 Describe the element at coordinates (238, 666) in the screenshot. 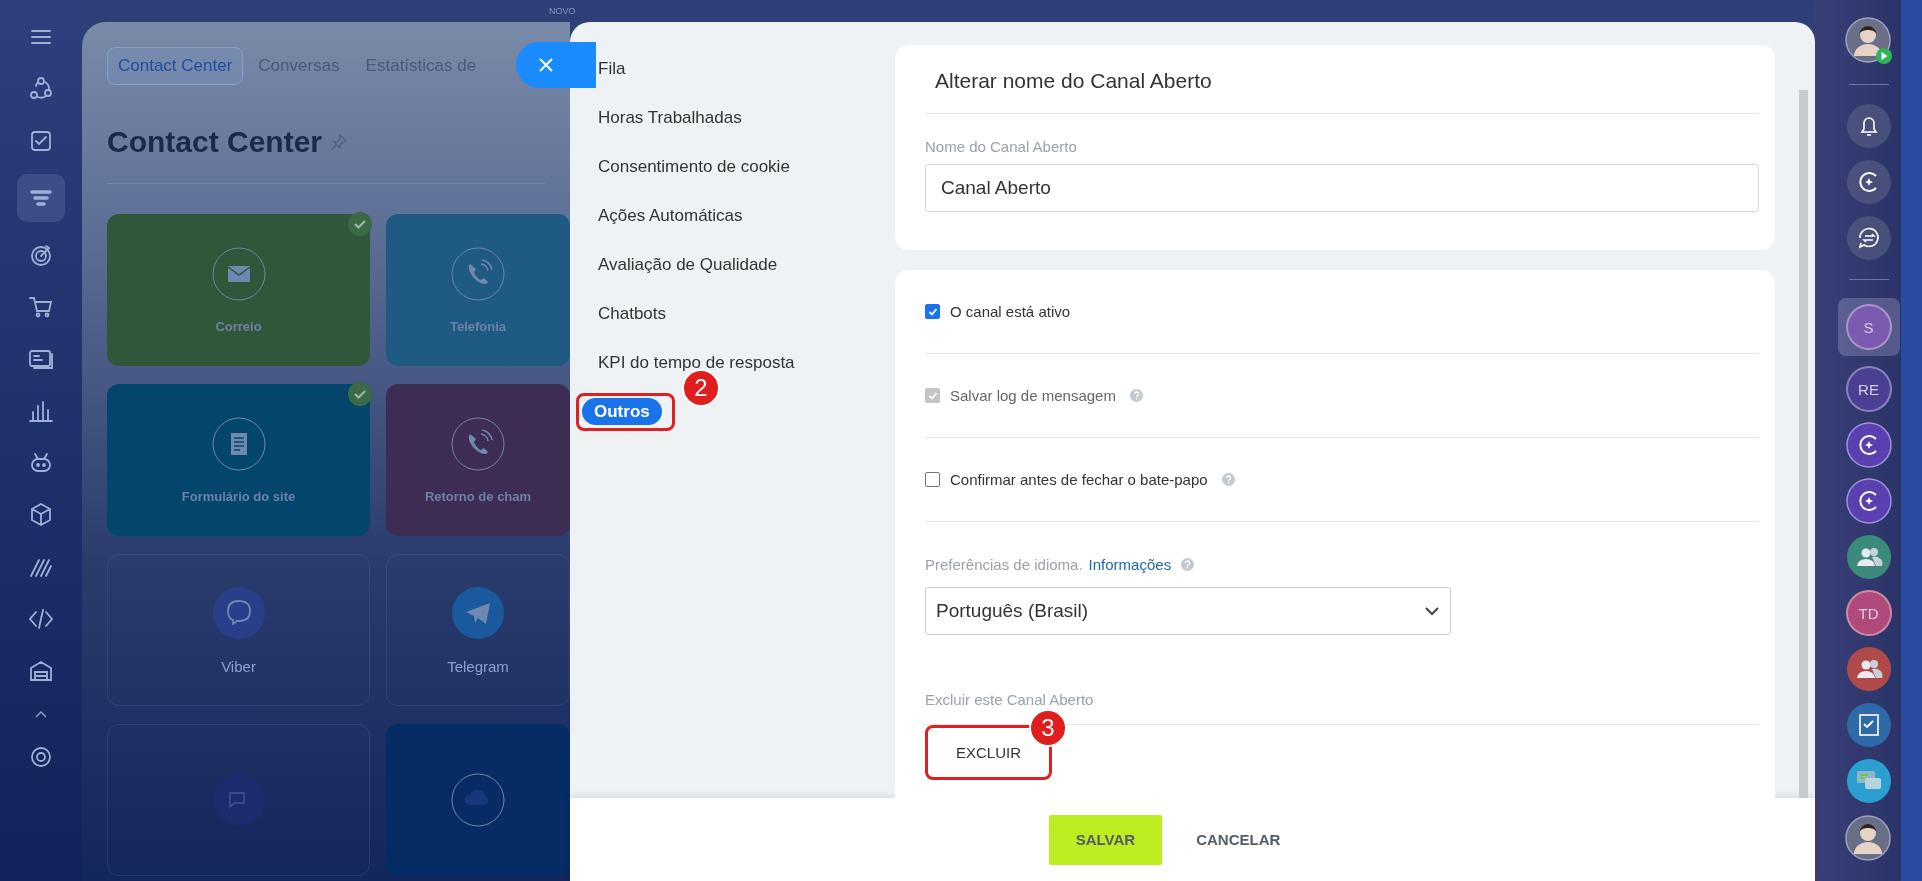

I see `tile-label: Viber` at that location.